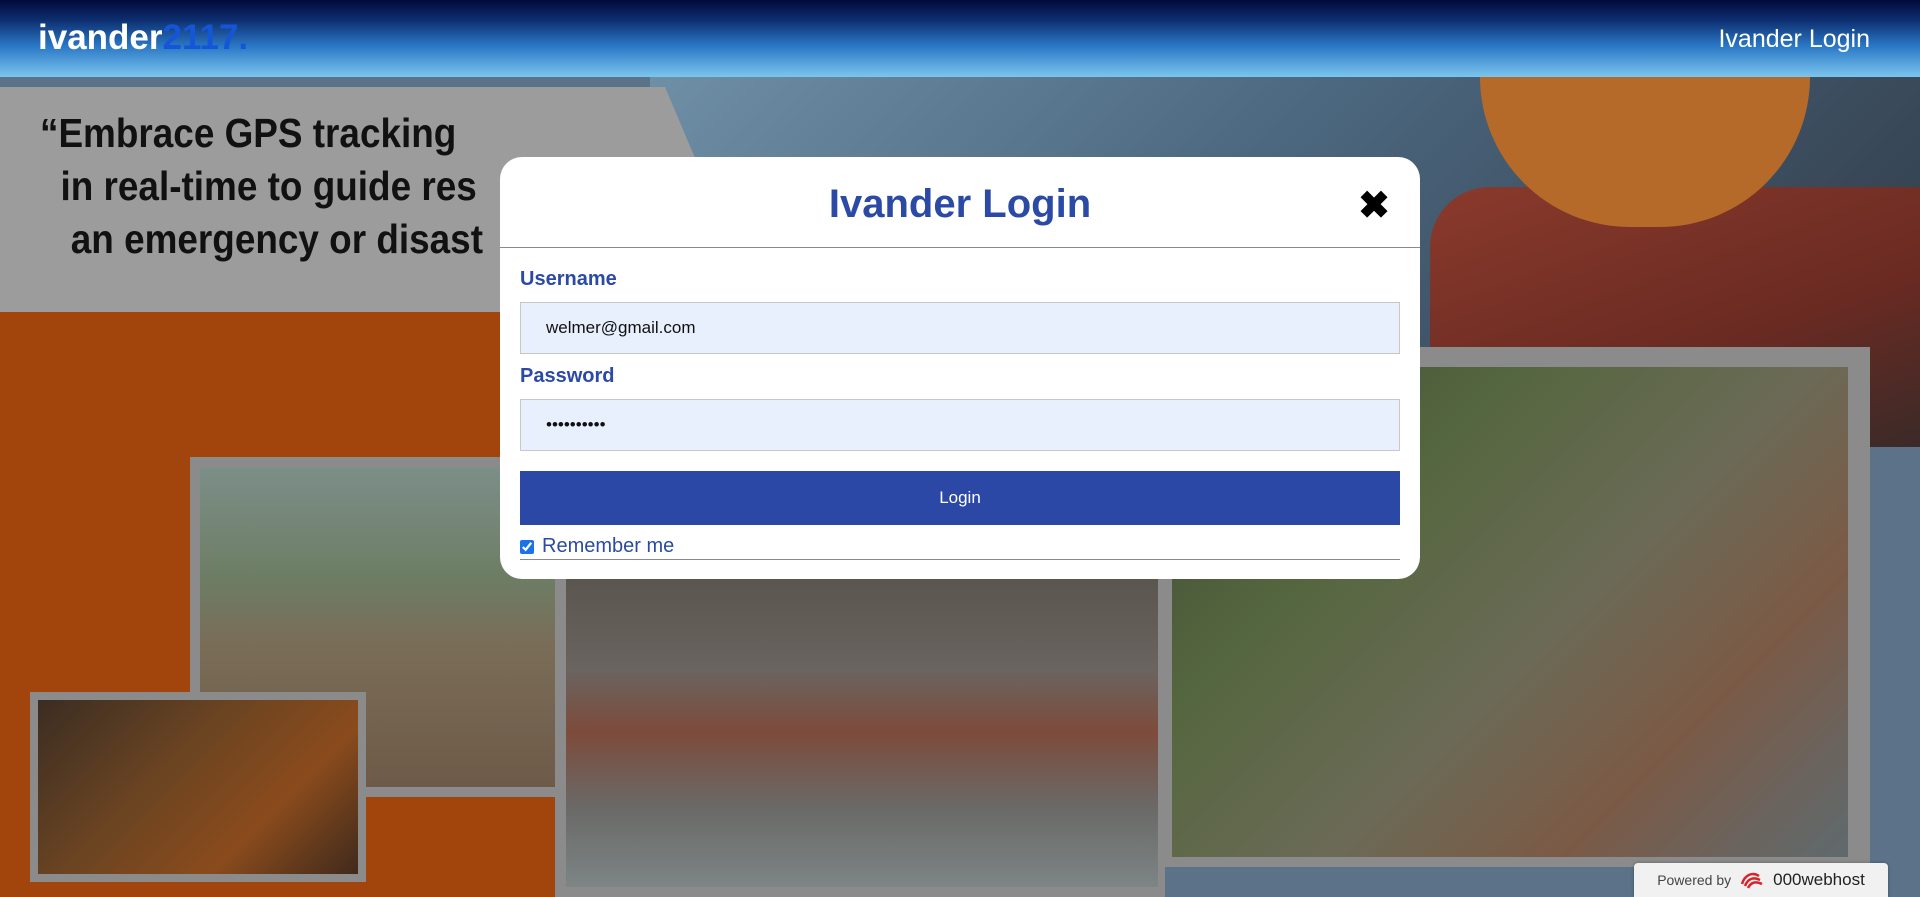 The width and height of the screenshot is (1920, 897). I want to click on modal-title: Ivander Login, so click(960, 204).